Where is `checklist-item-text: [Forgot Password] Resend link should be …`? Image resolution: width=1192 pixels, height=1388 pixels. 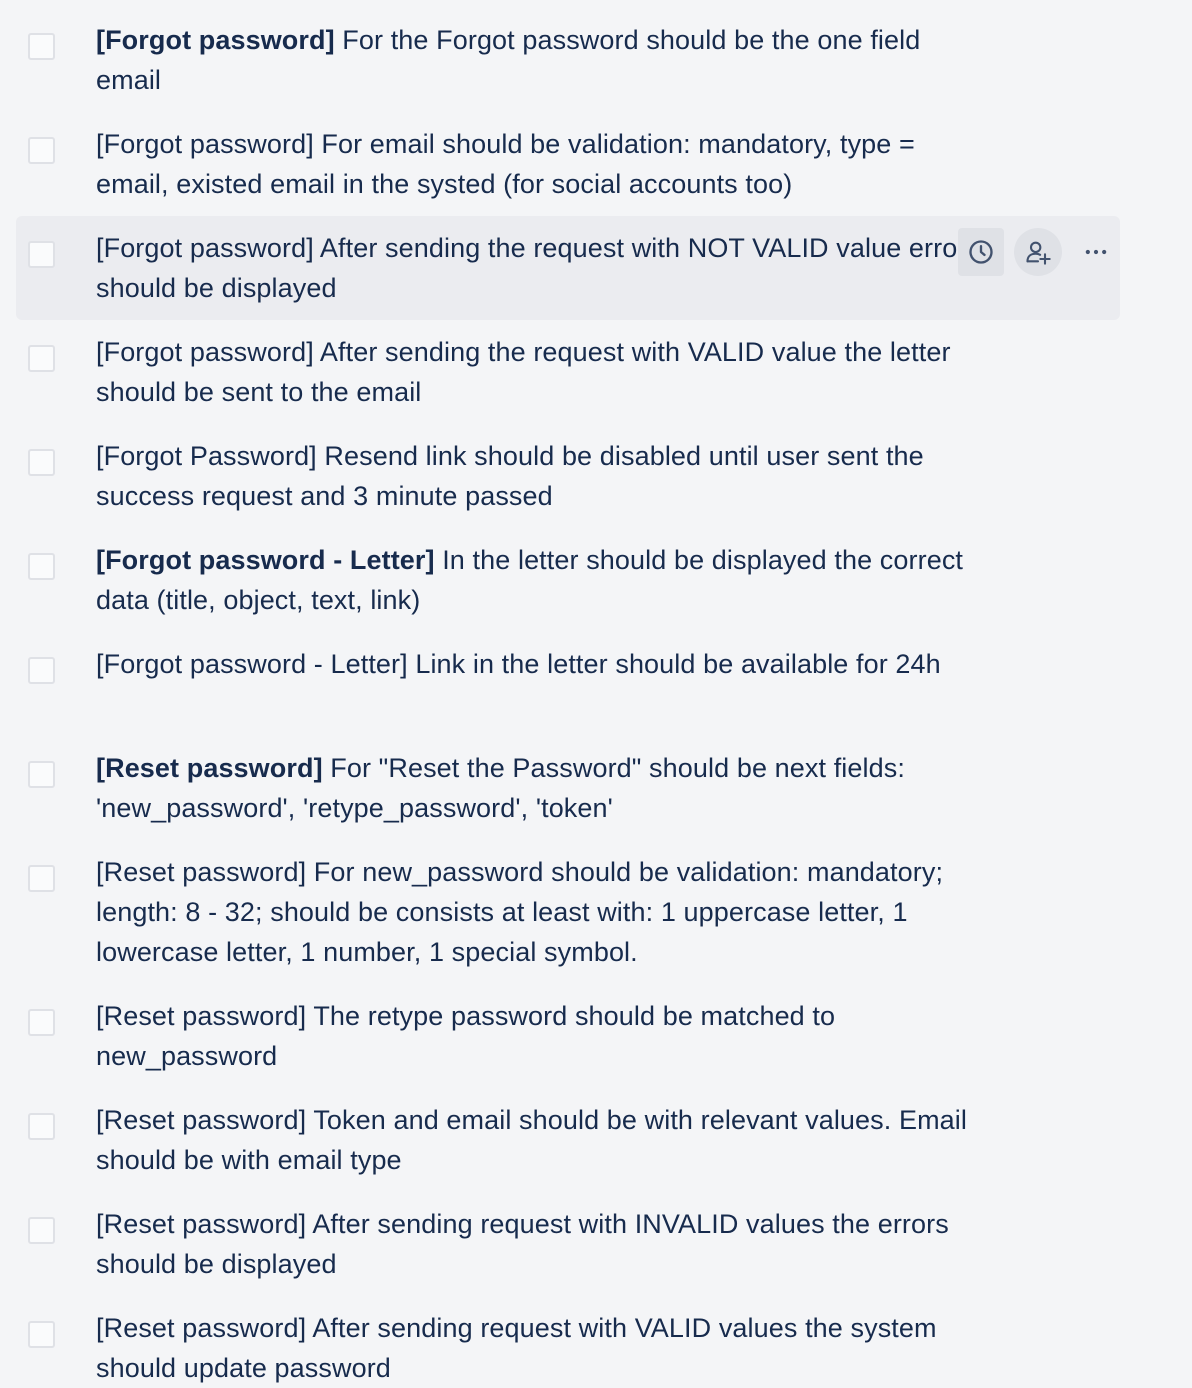 checklist-item-text: [Forgot Password] Resend link should be … is located at coordinates (536, 476).